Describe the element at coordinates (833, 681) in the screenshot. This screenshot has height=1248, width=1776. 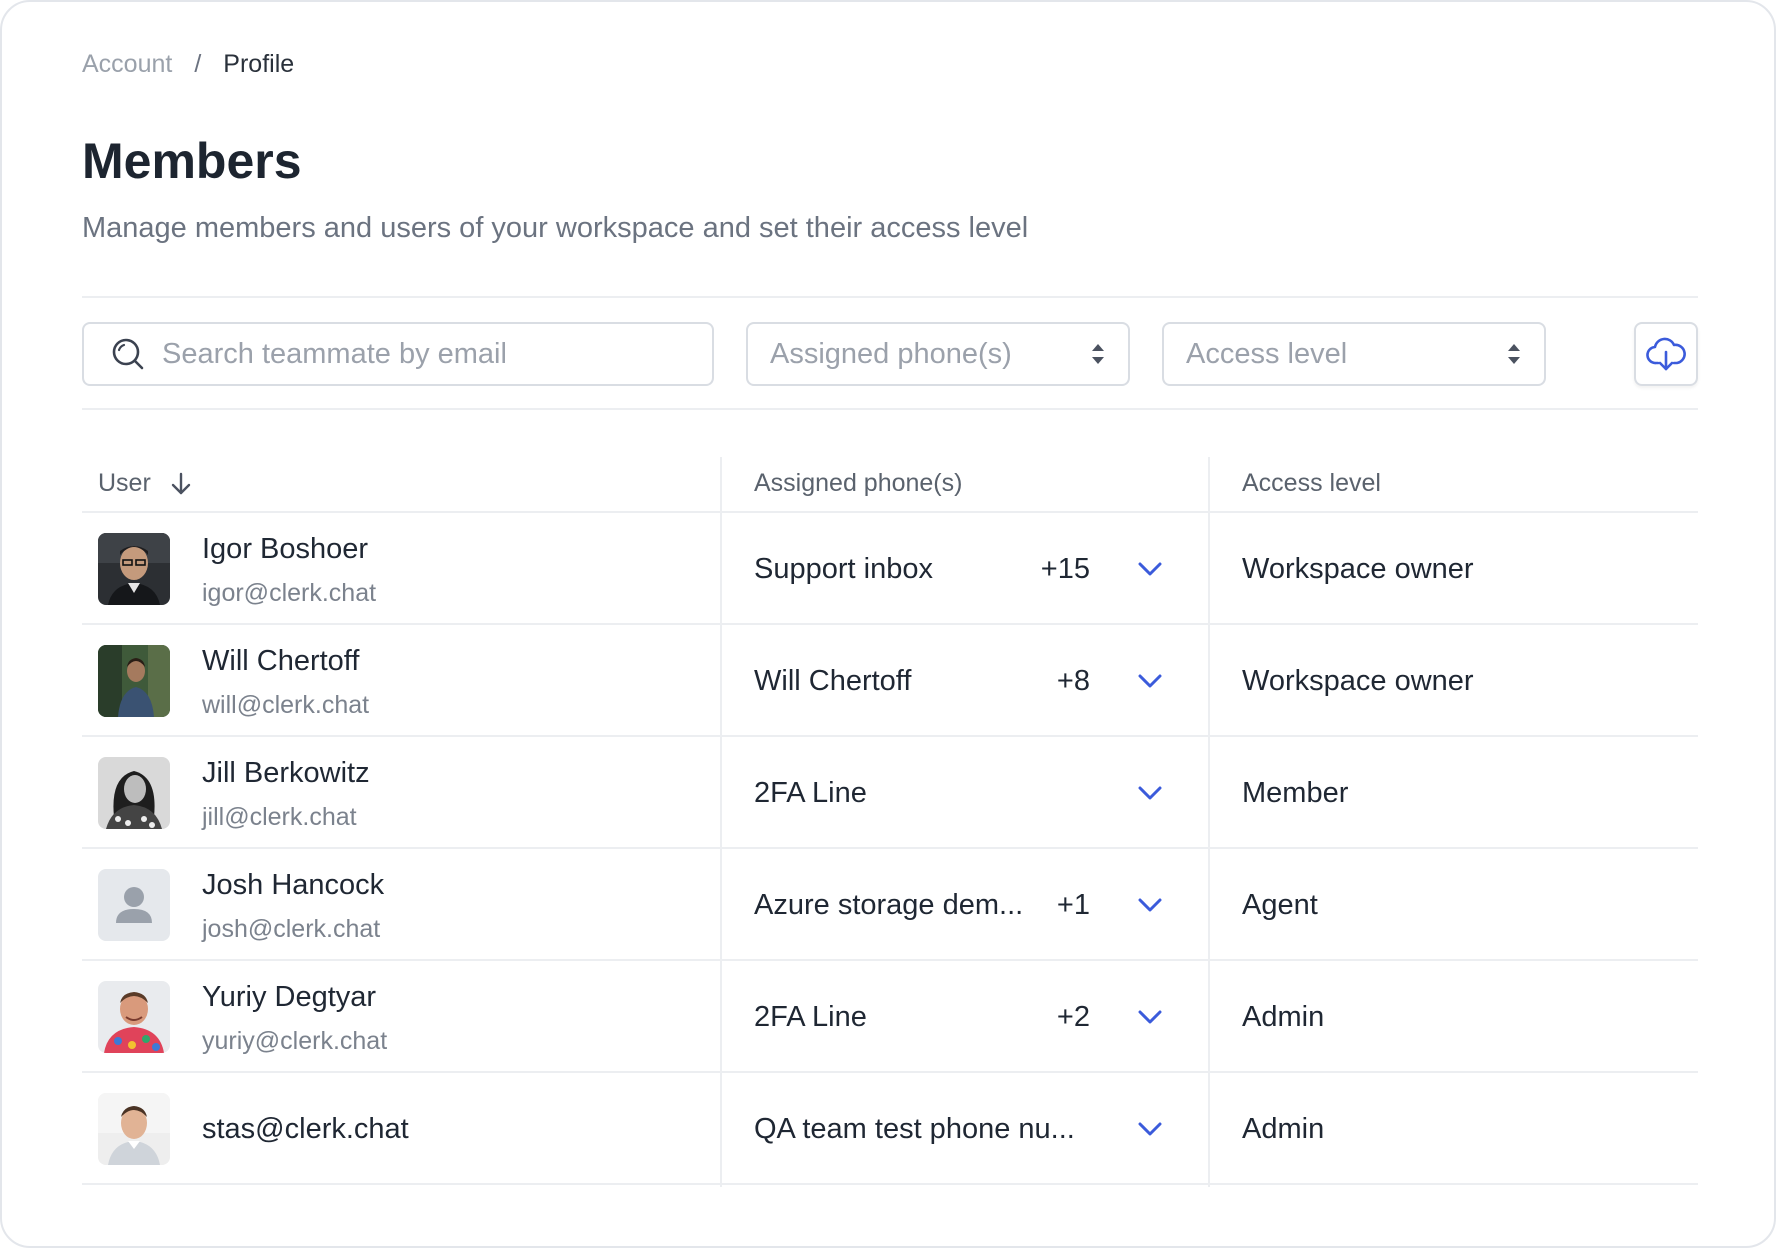
I see `assigned-phone: Will Chertoff` at that location.